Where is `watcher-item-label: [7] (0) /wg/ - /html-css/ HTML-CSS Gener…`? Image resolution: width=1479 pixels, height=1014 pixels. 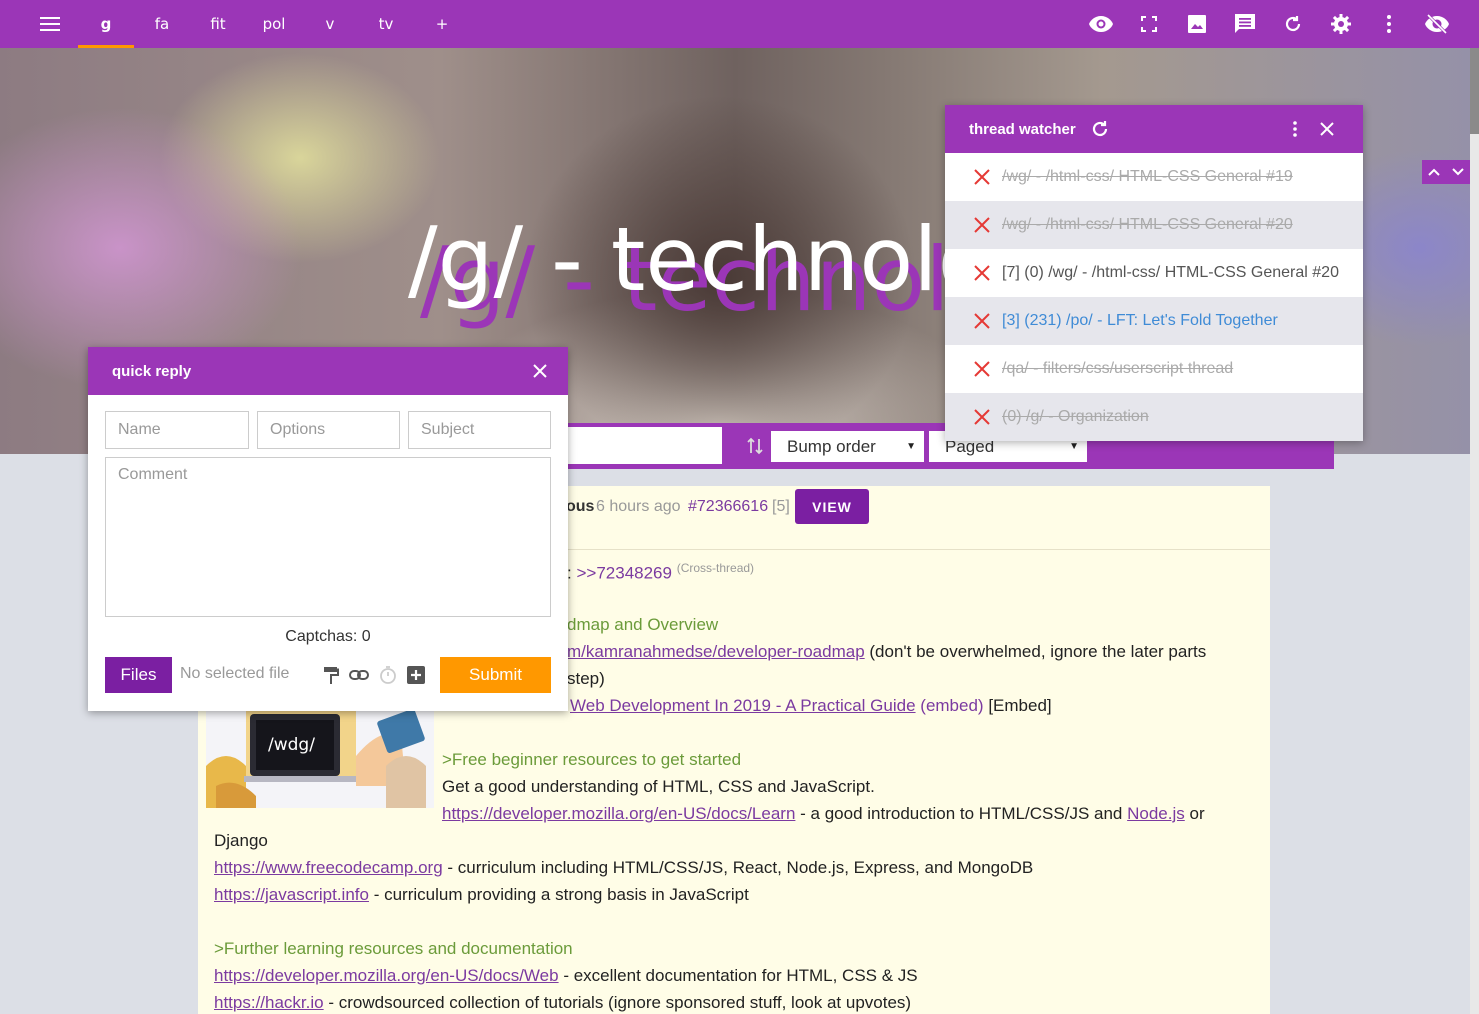 watcher-item-label: [7] (0) /wg/ - /html-css/ HTML-CSS Gener… is located at coordinates (1170, 272).